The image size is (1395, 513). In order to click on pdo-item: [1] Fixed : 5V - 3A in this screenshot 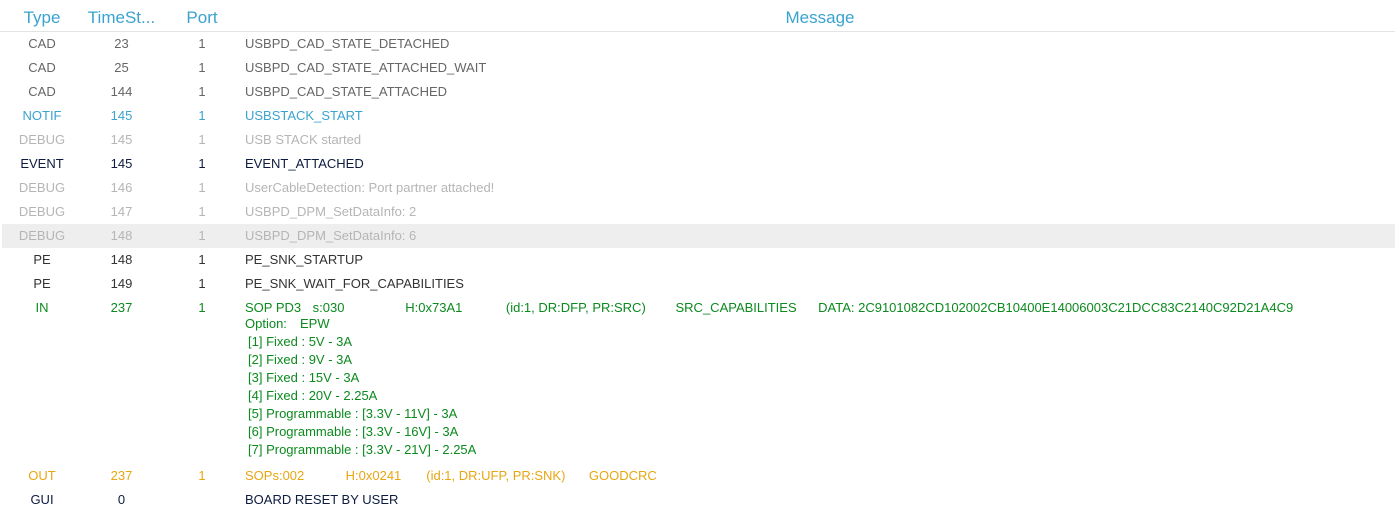, I will do `click(300, 341)`.